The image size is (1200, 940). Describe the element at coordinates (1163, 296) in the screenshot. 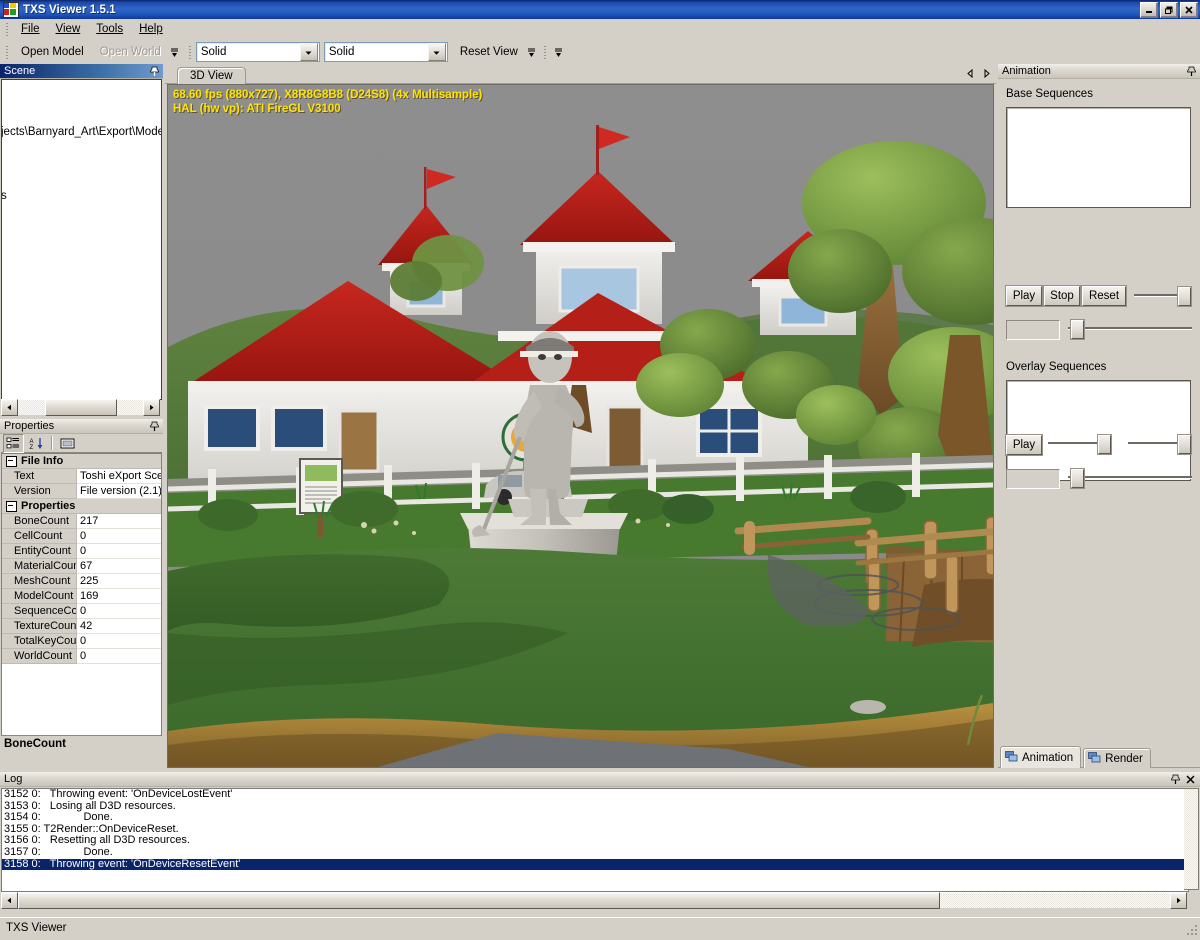

I see `base-speed-slider` at that location.